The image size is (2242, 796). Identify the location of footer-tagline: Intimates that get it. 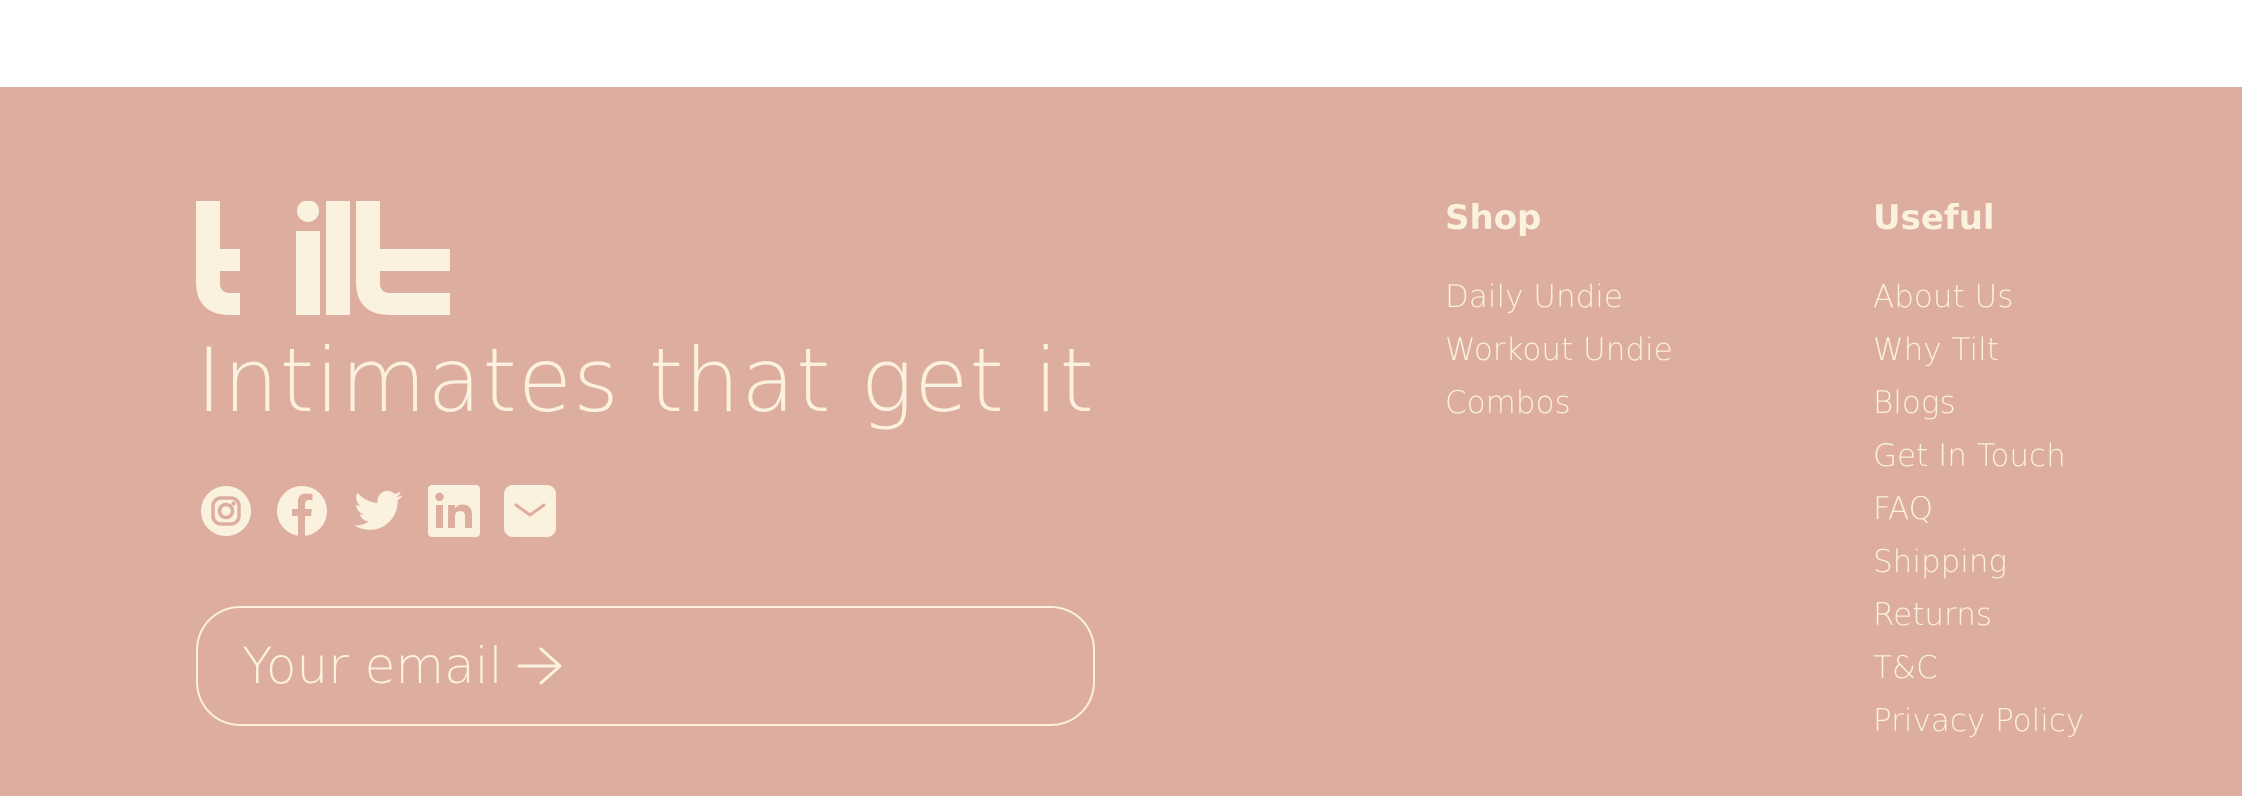
(645, 380).